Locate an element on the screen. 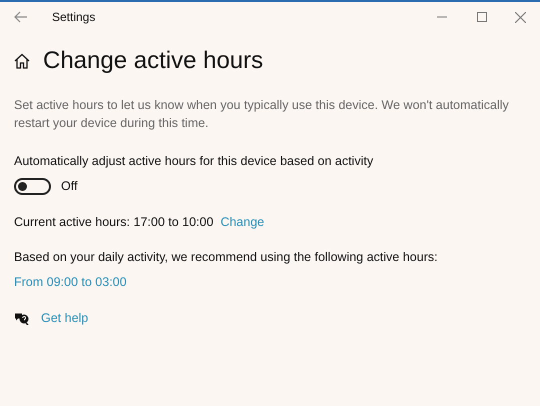  get-help-link: Get help is located at coordinates (64, 318).